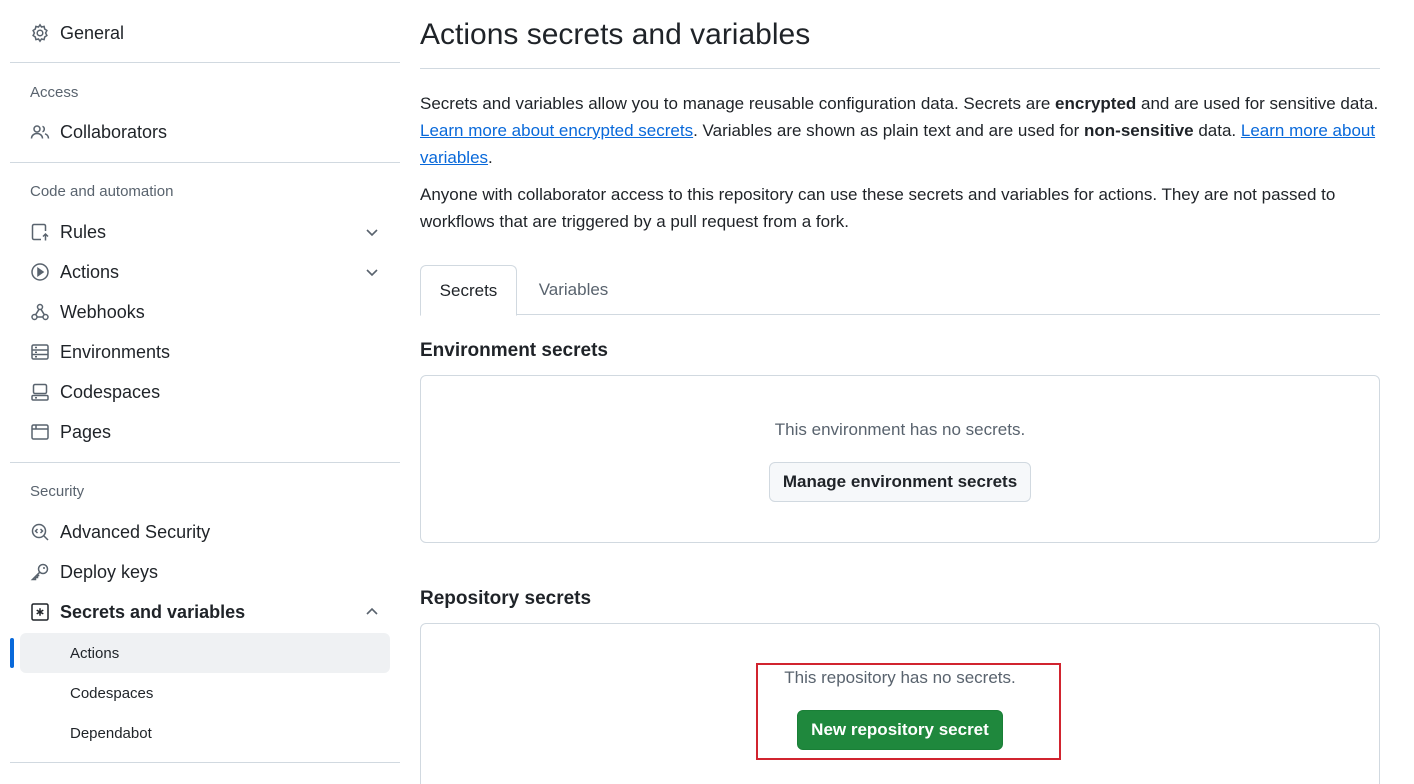 The height and width of the screenshot is (784, 1414). Describe the element at coordinates (92, 32) in the screenshot. I see `sidebar-item-label: General` at that location.